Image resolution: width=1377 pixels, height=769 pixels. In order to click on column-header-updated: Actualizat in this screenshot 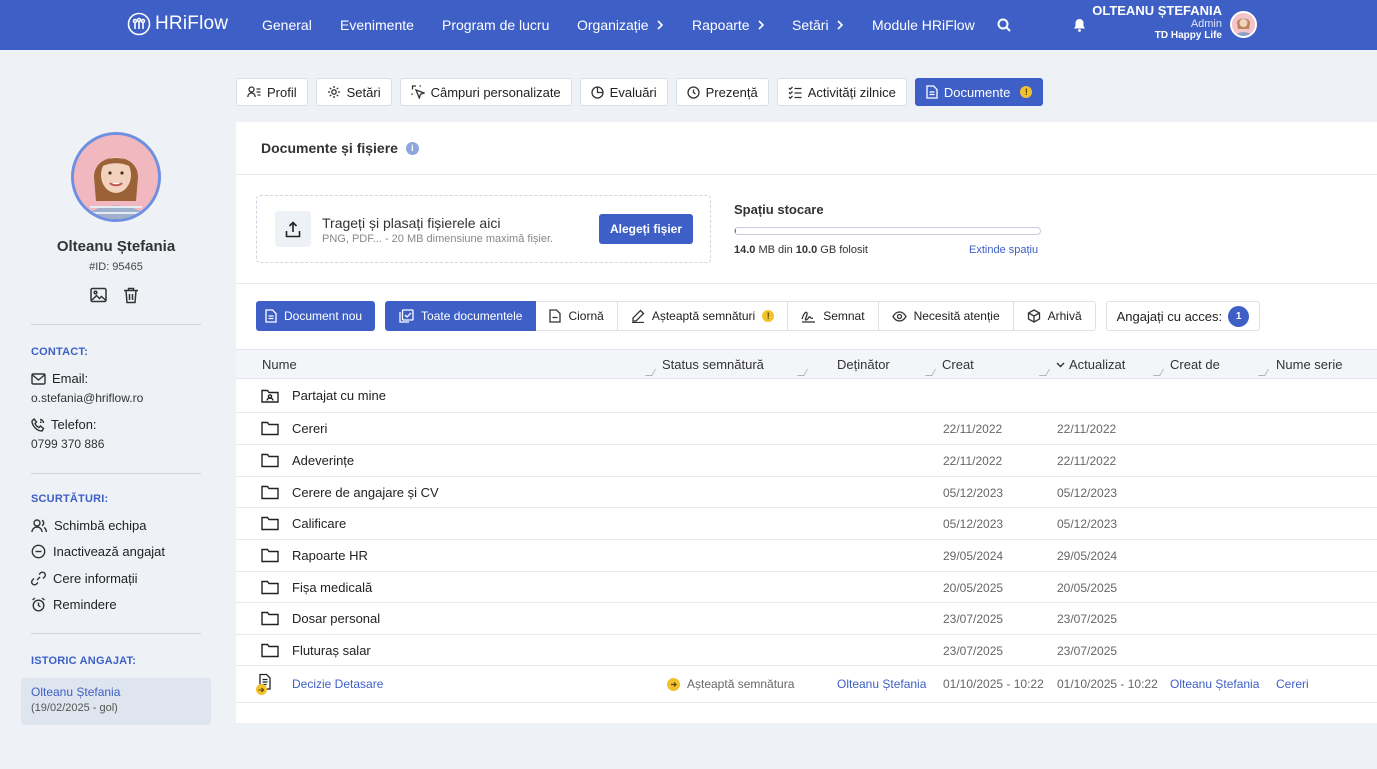, I will do `click(1090, 364)`.